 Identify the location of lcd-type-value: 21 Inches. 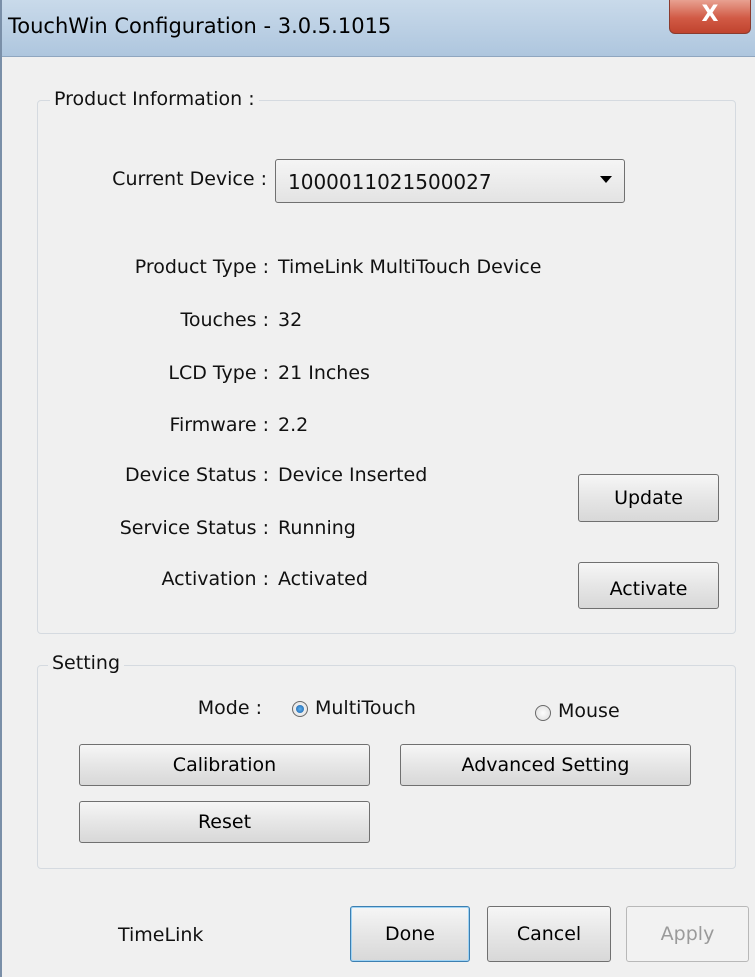
(324, 373).